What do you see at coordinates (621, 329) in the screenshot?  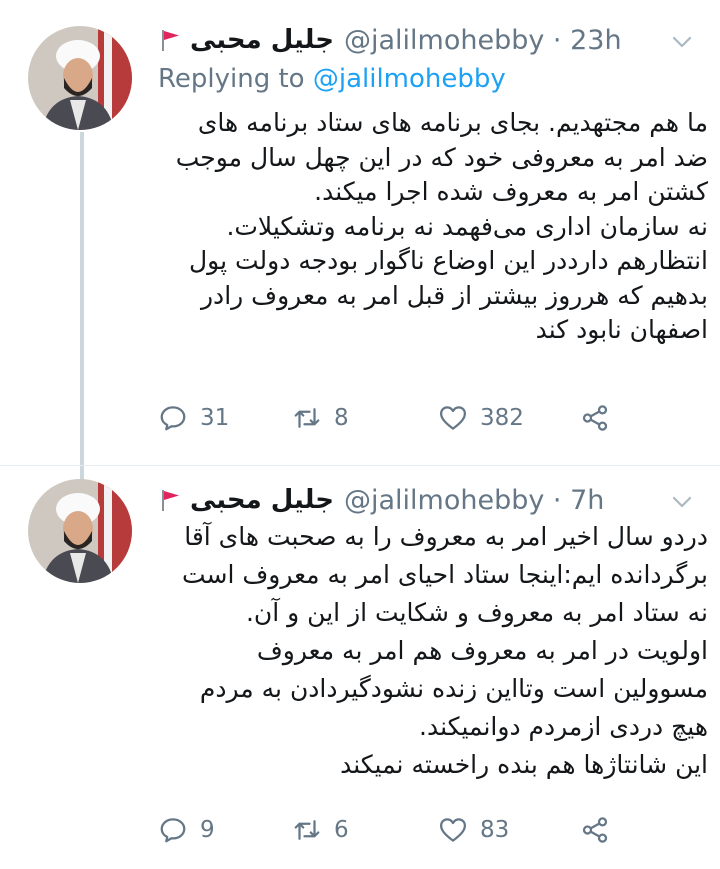 I see `tweet-text-line: اصفهان نابود کند` at bounding box center [621, 329].